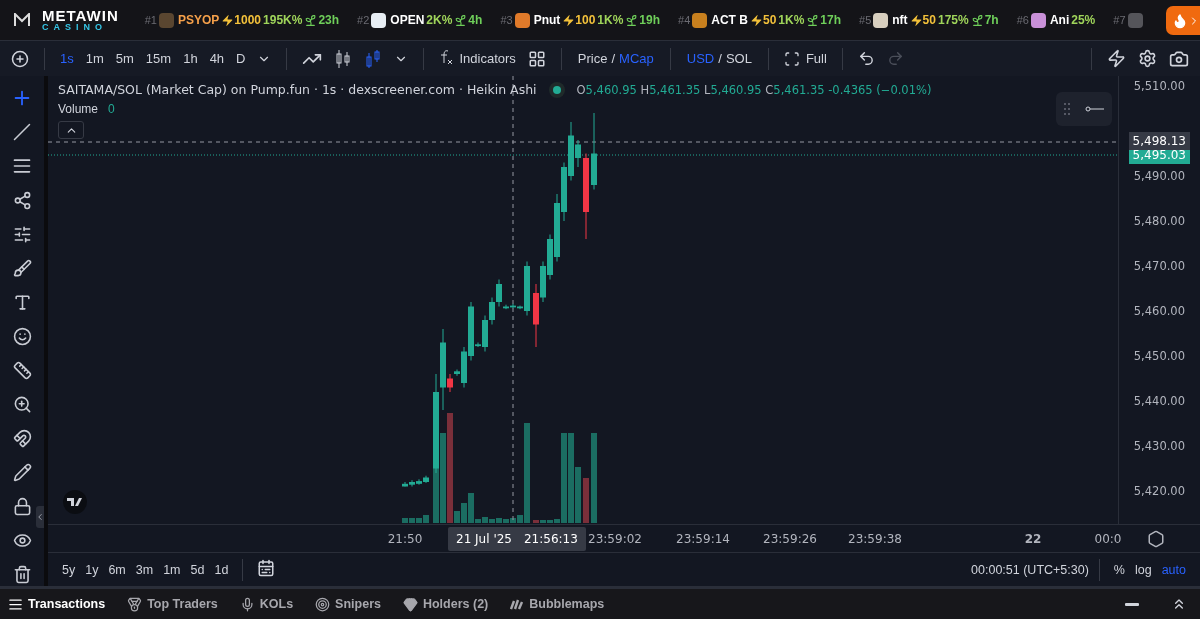 The height and width of the screenshot is (619, 1200). I want to click on medal-icon, so click(135, 604).